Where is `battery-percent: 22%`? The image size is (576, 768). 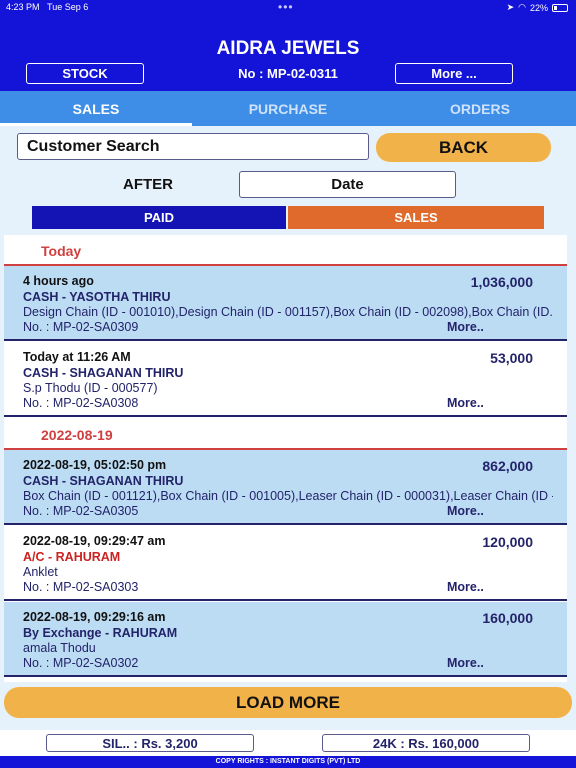 battery-percent: 22% is located at coordinates (538, 7).